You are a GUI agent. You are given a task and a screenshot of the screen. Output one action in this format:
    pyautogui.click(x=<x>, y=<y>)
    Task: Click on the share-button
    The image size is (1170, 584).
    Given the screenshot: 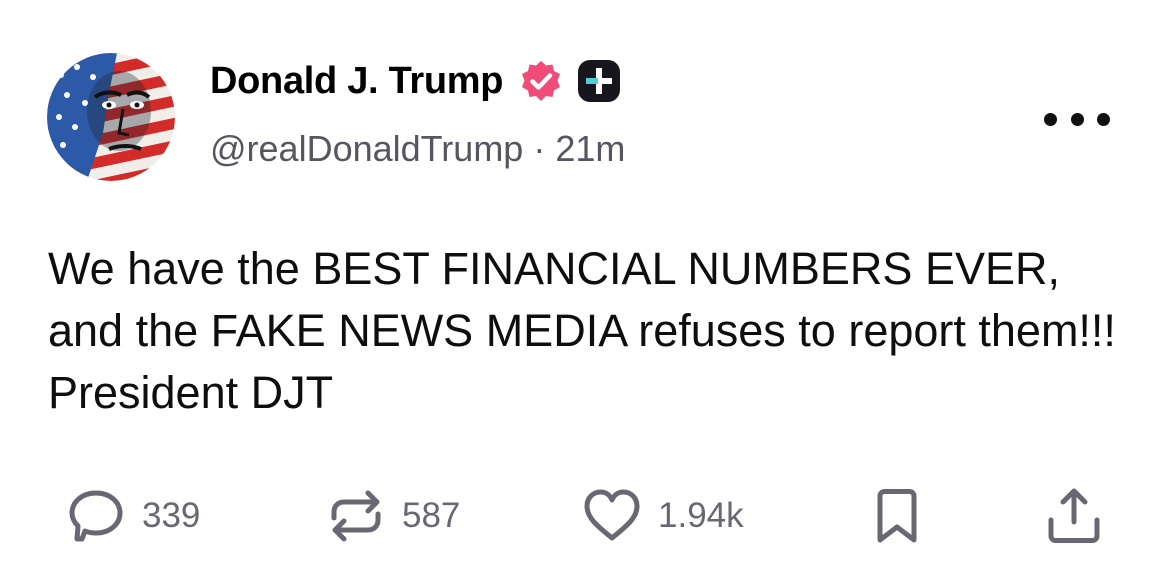 What is the action you would take?
    pyautogui.click(x=1074, y=516)
    